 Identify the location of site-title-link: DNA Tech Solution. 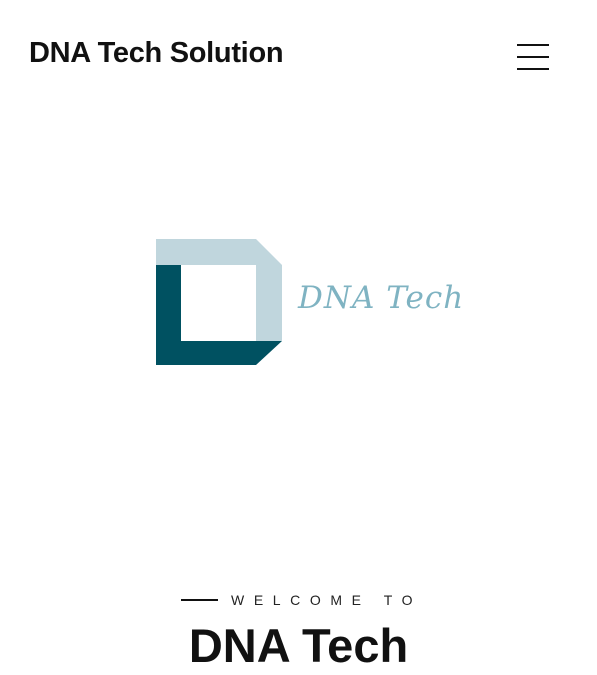
(156, 53).